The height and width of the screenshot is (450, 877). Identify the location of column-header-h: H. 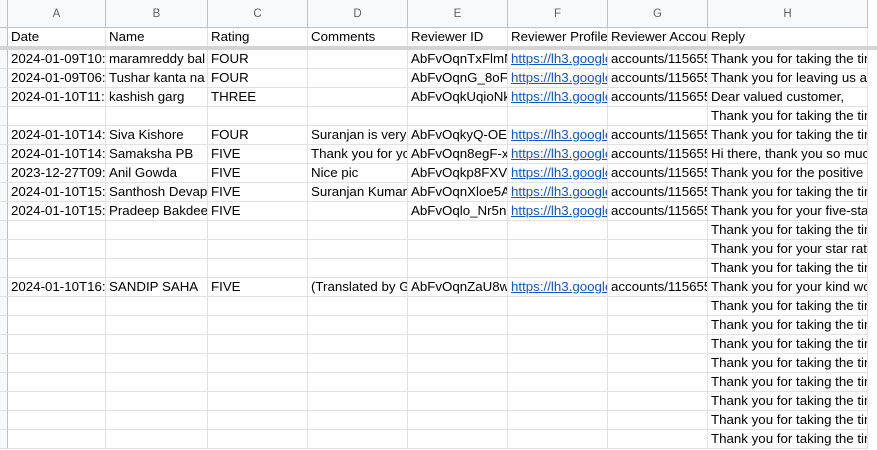
(788, 14).